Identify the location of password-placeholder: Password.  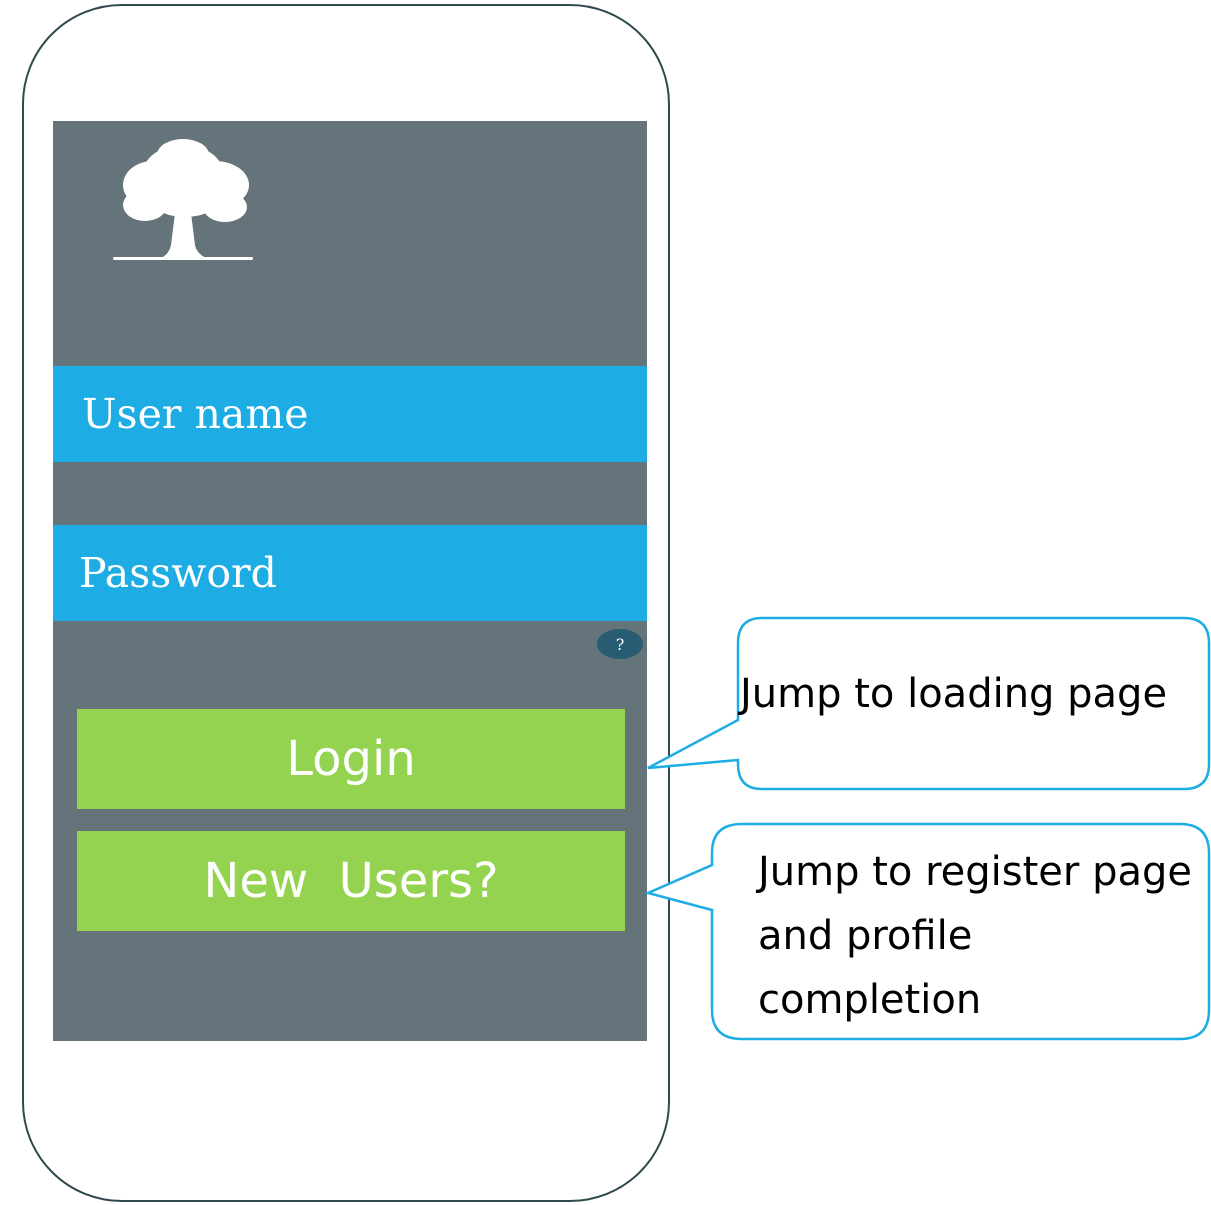
(178, 573).